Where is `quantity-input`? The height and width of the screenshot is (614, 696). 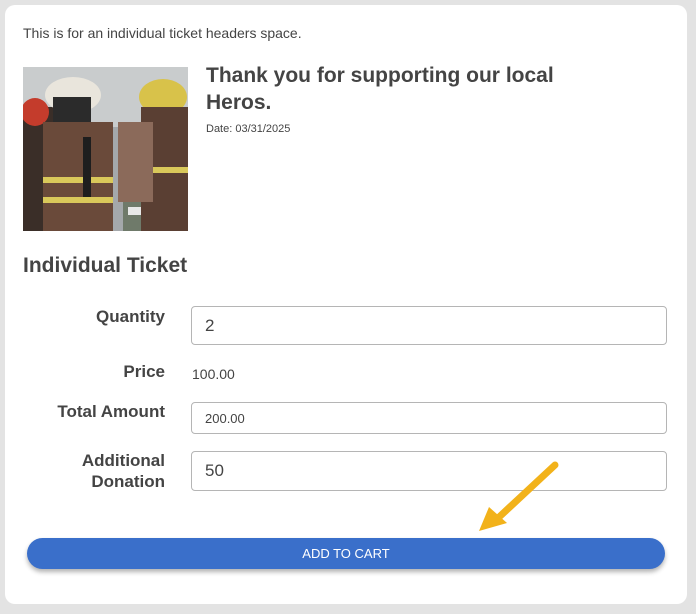
quantity-input is located at coordinates (429, 325).